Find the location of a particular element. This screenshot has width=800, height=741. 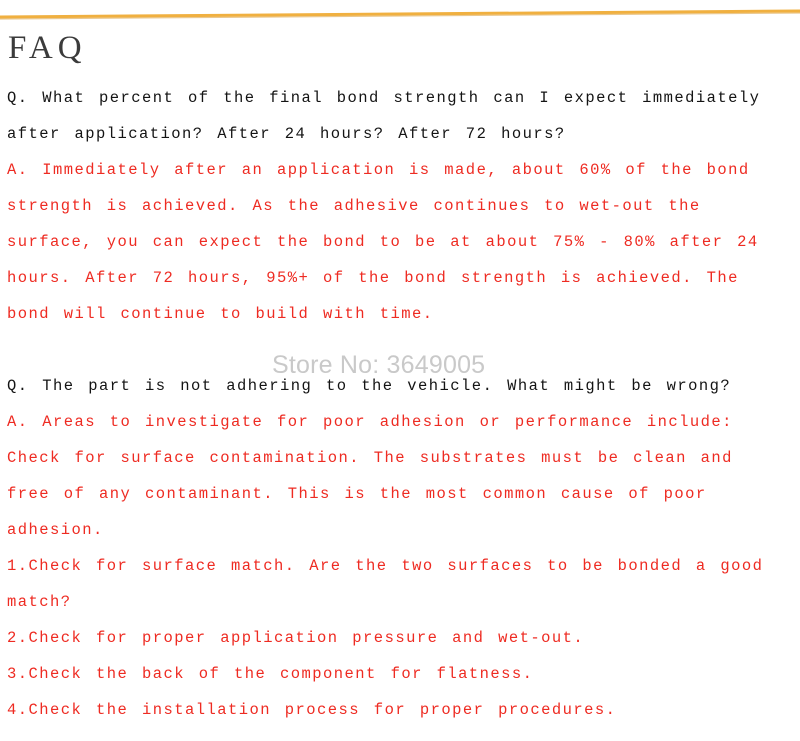

divider-line-shape is located at coordinates (400, 14).